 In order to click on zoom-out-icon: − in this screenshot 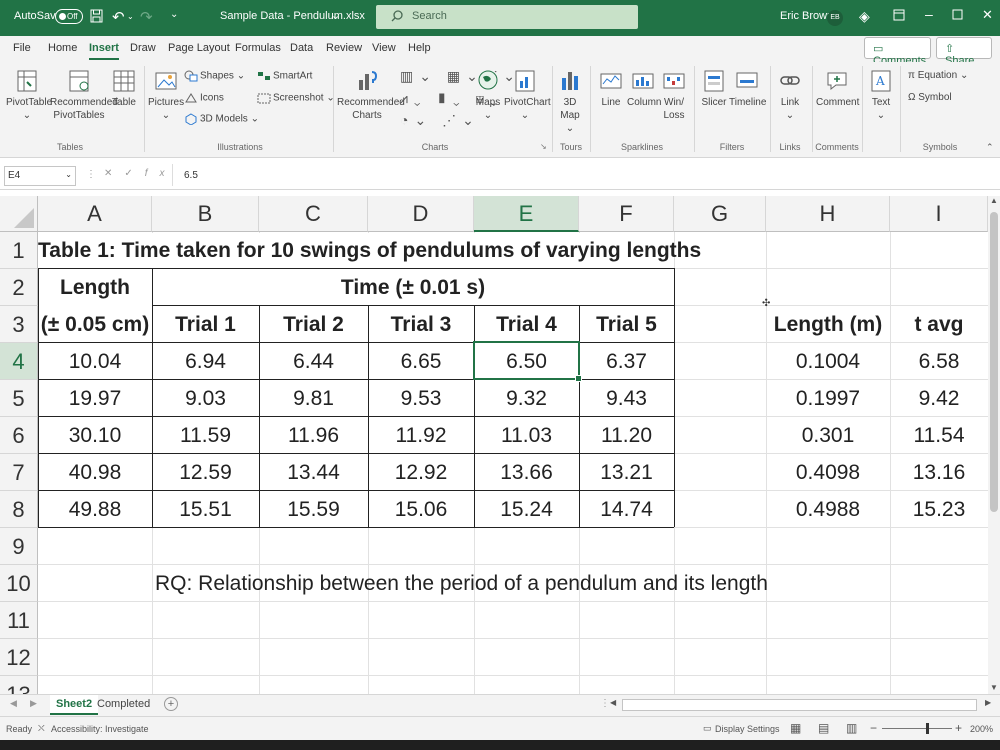, I will do `click(873, 728)`.